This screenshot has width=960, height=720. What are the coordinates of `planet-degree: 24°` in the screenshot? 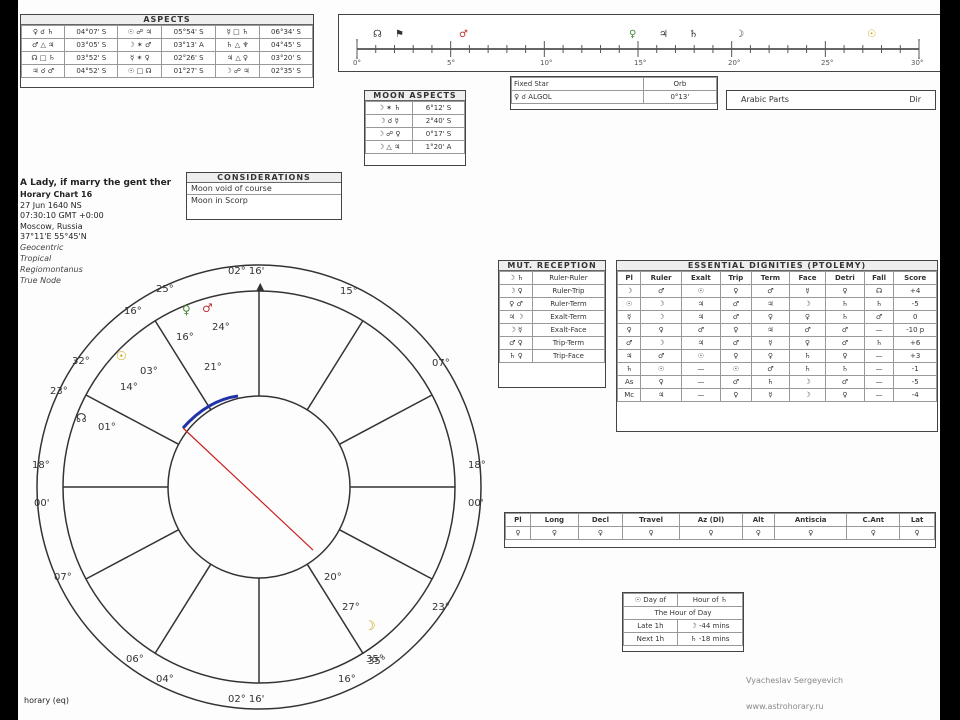 It's located at (221, 327).